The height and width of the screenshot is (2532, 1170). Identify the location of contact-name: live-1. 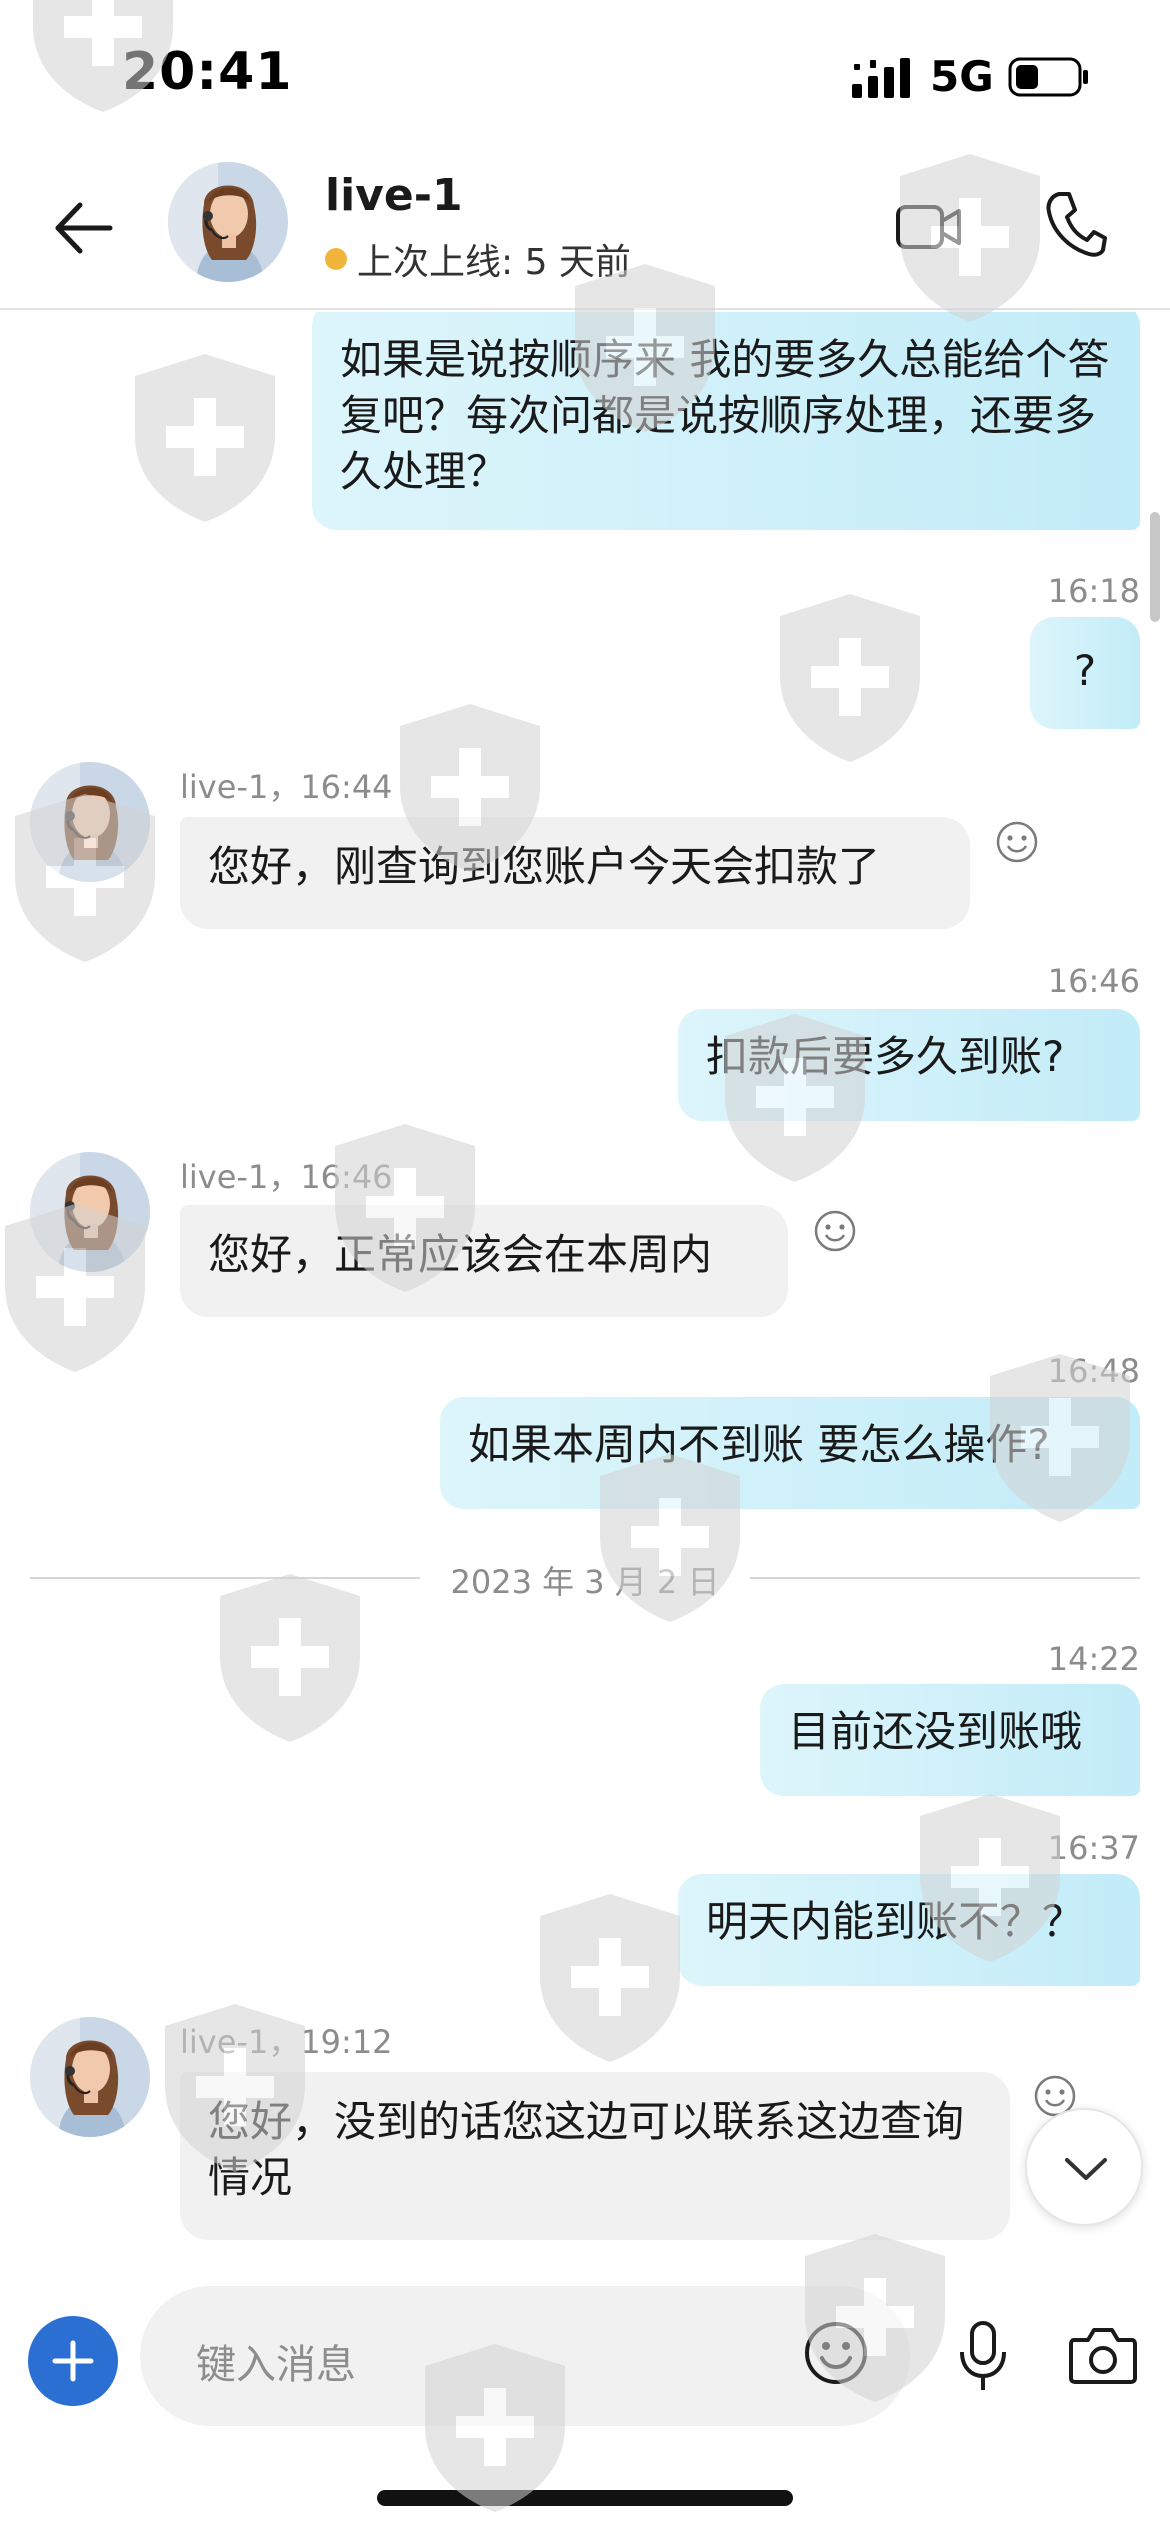
(394, 195).